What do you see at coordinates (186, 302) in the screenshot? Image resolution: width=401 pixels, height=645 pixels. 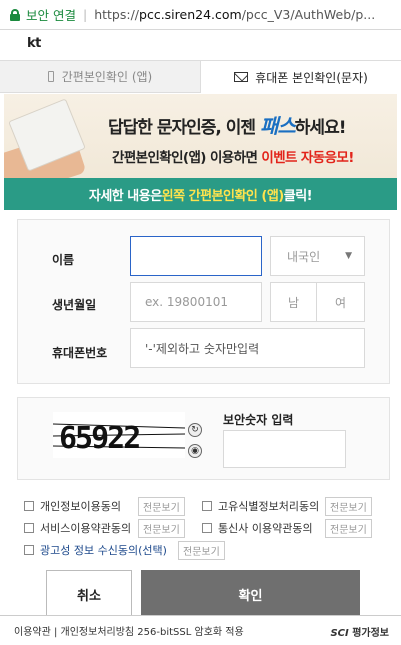 I see `birth-placeholder: ex. 19800101` at bounding box center [186, 302].